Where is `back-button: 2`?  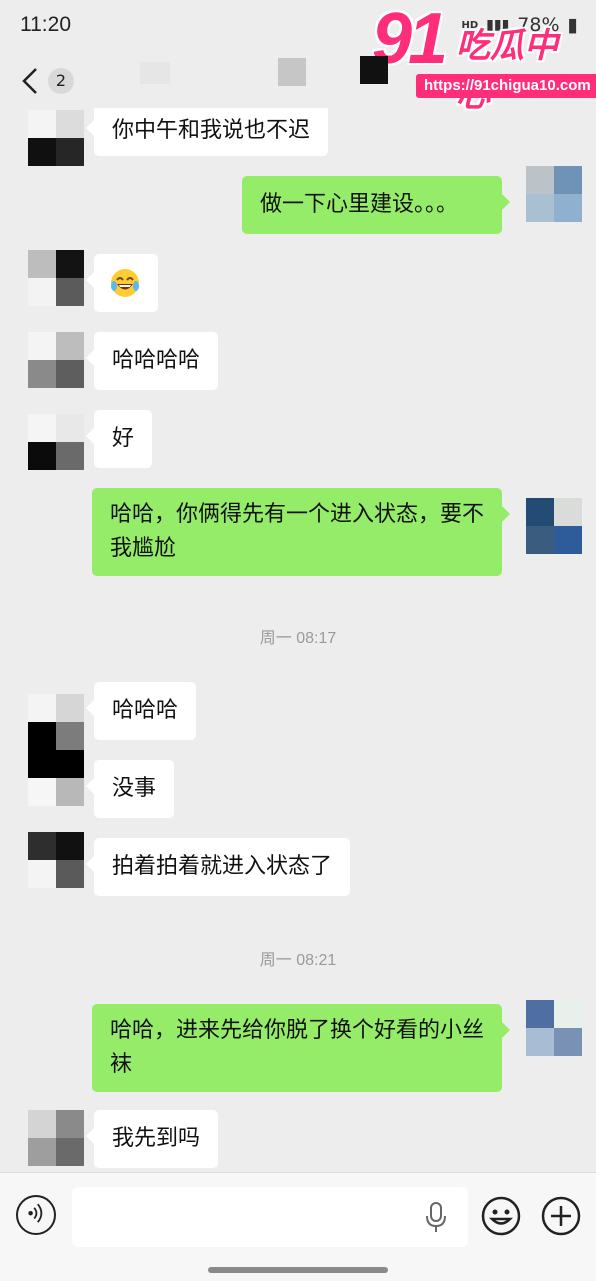 back-button: 2 is located at coordinates (50, 81).